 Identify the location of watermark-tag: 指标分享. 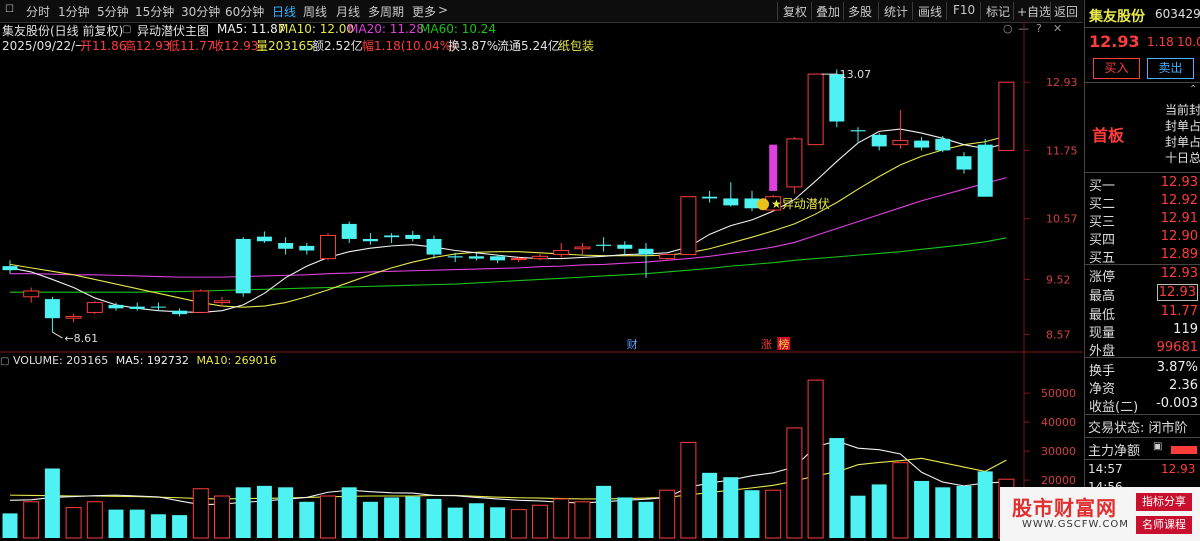
(1164, 502).